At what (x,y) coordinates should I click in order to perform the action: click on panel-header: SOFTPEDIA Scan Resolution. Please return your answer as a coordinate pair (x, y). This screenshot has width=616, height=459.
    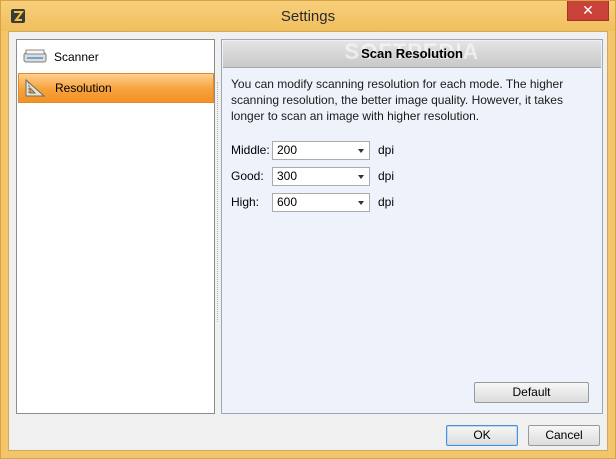
    Looking at the image, I should click on (412, 53).